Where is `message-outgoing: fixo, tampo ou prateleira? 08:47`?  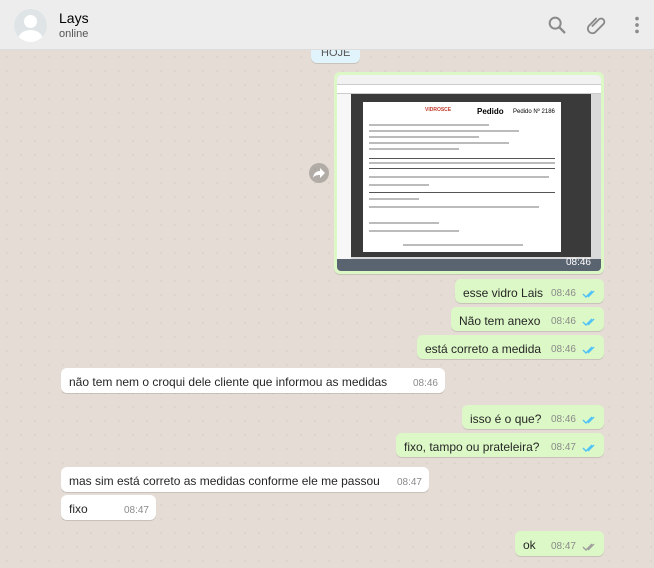
message-outgoing: fixo, tampo ou prateleira? 08:47 is located at coordinates (500, 445).